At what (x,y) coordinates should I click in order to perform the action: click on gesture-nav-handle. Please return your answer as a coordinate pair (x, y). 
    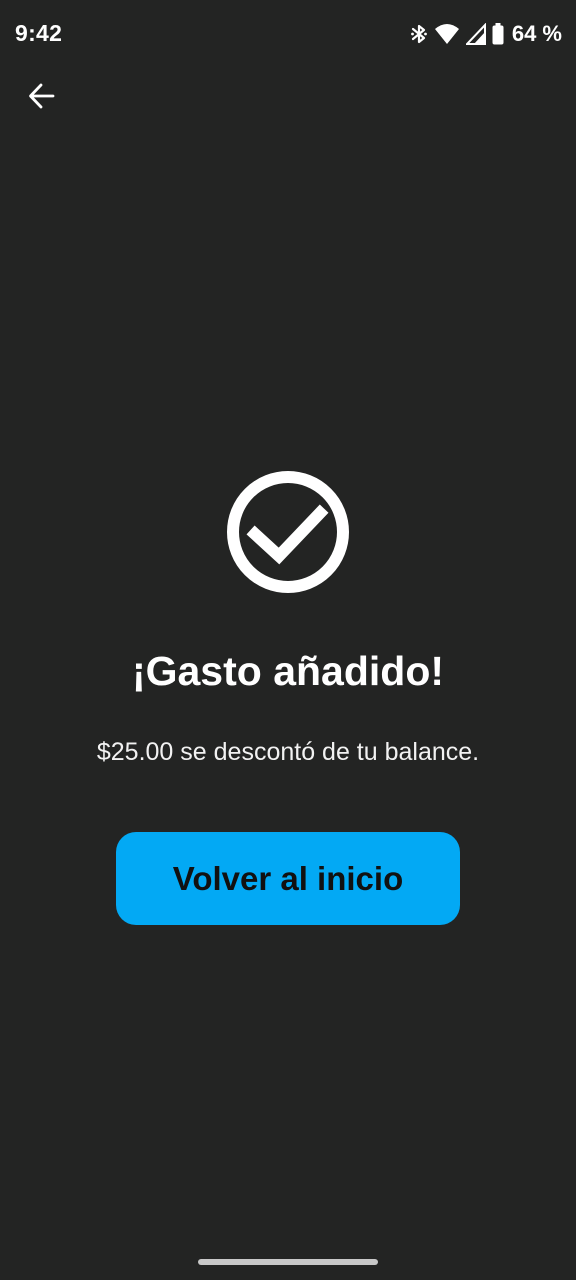
    Looking at the image, I should click on (288, 1262).